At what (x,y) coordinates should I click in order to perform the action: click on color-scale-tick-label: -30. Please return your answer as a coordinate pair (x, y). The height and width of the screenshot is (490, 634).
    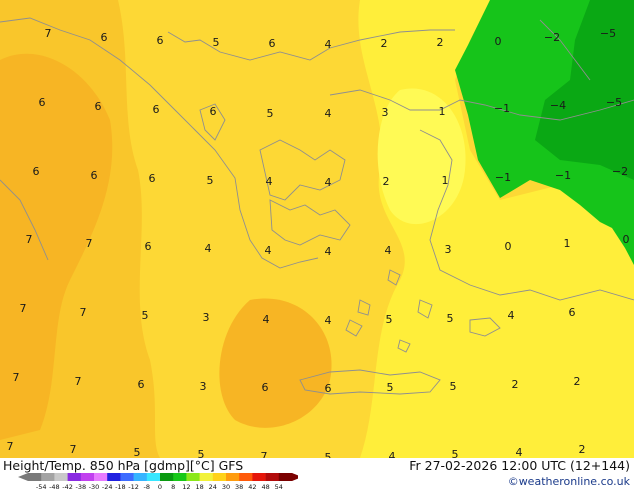
    Looking at the image, I should click on (94, 486).